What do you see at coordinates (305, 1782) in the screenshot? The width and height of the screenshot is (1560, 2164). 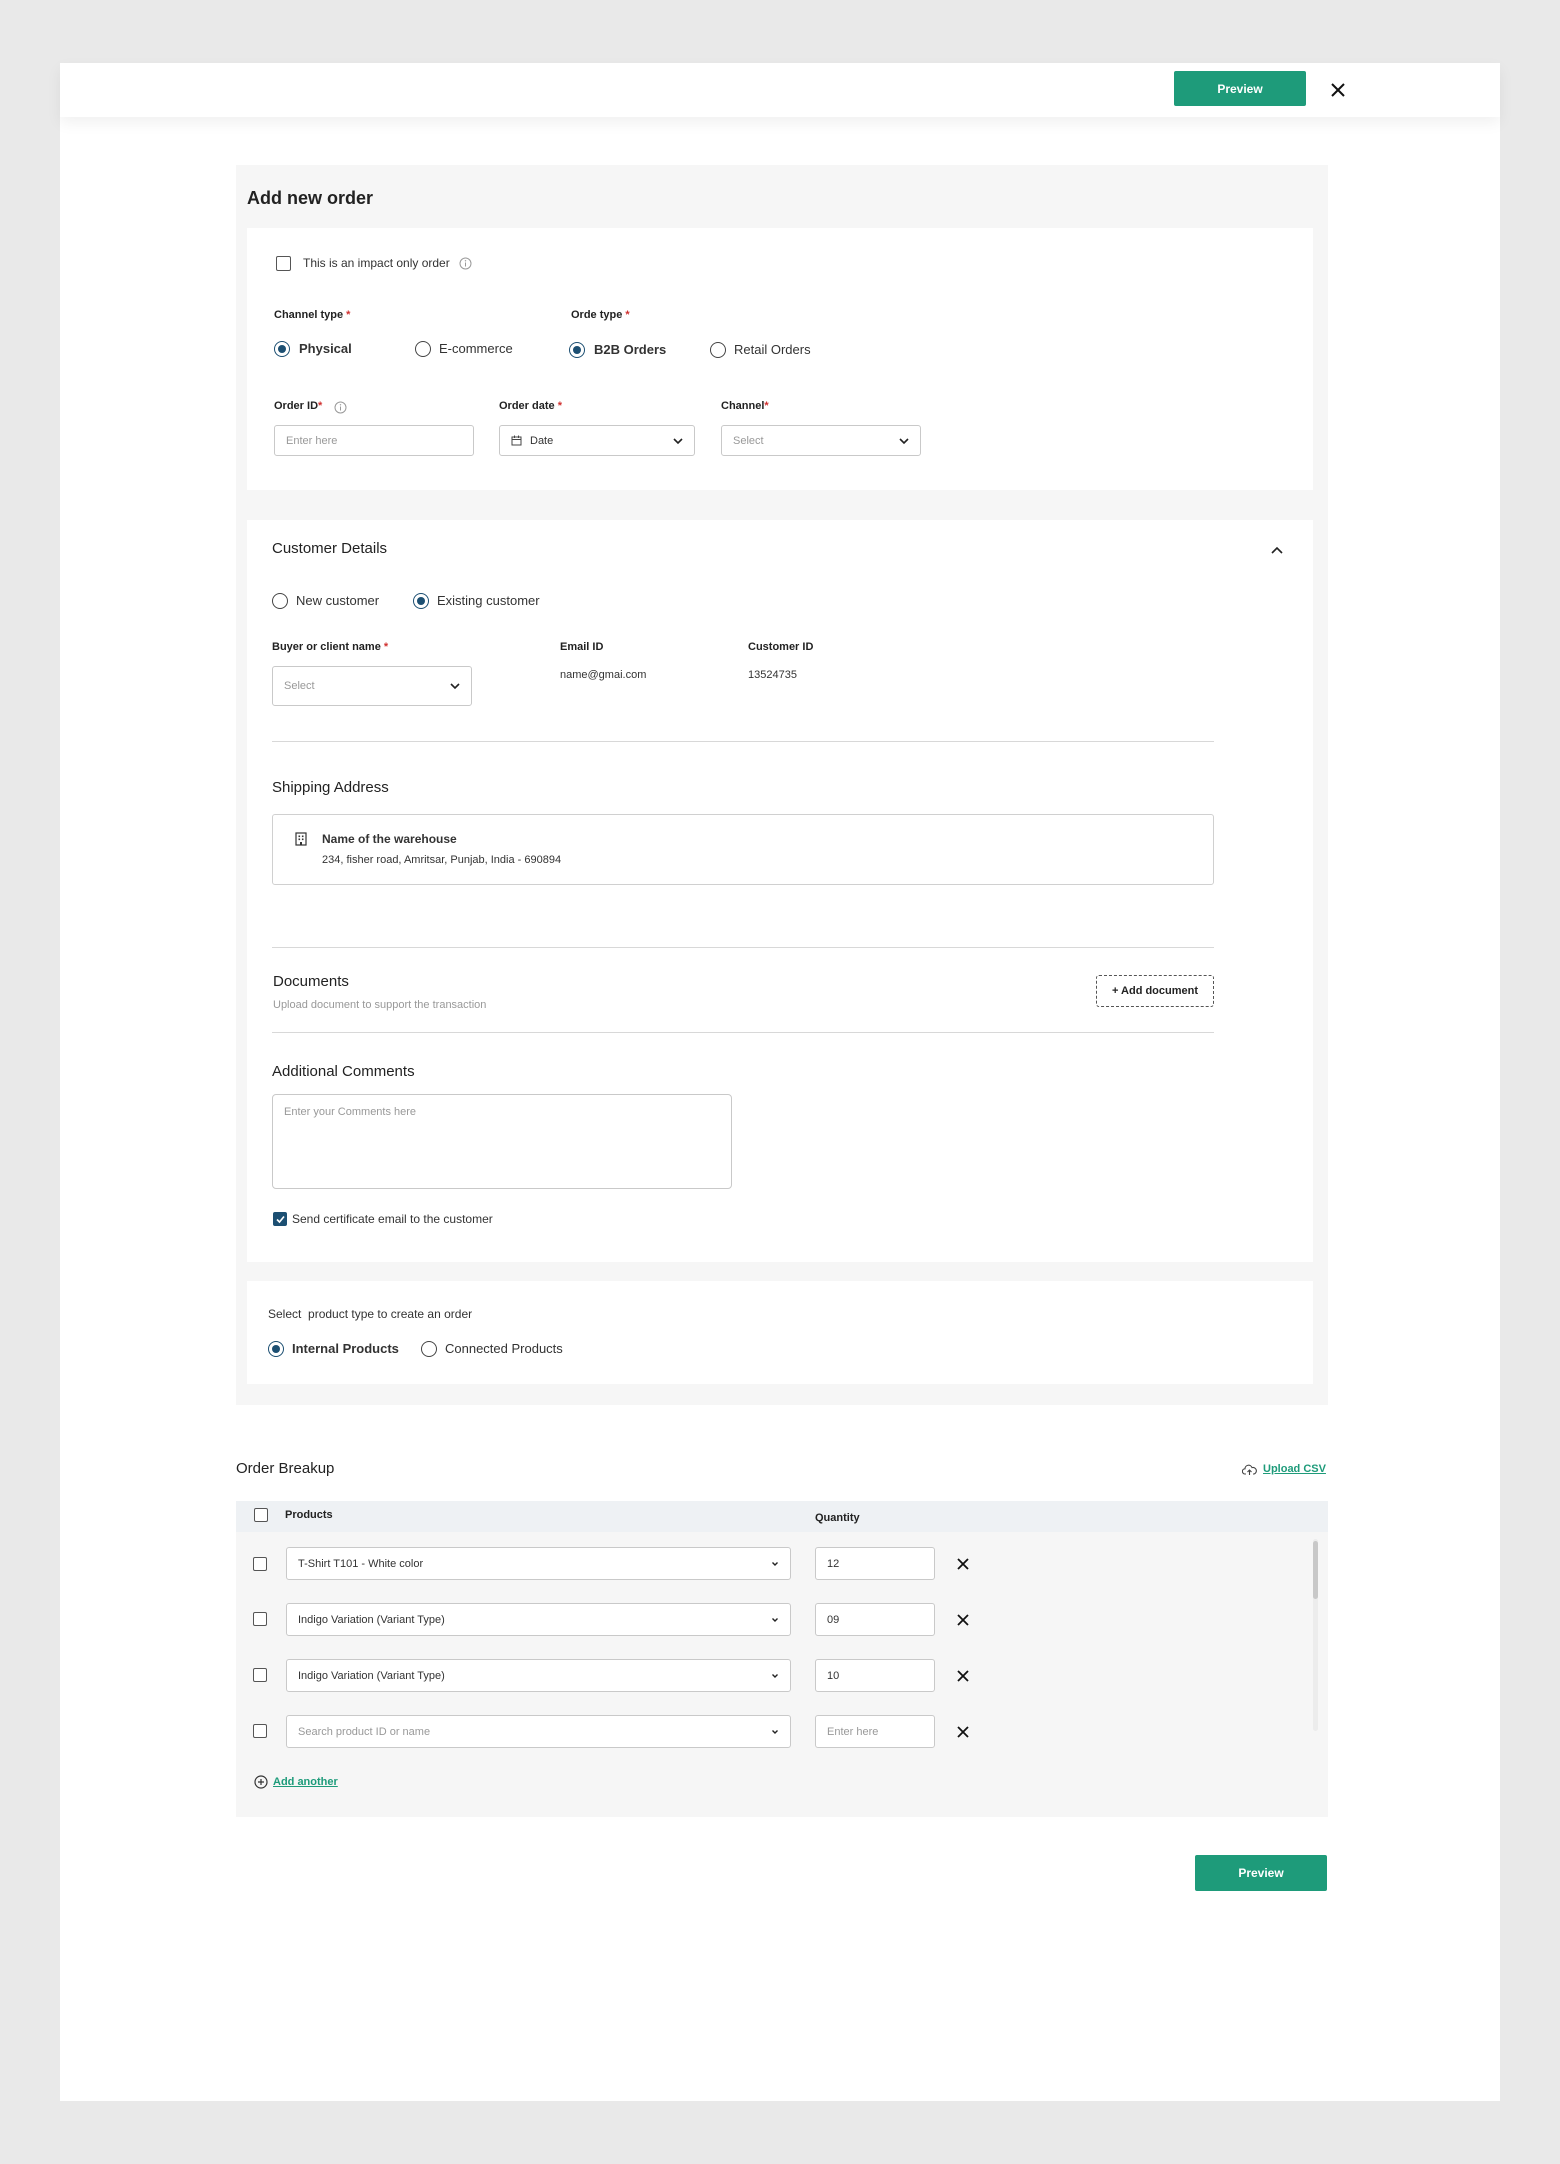 I see `add-another-link: Add another` at bounding box center [305, 1782].